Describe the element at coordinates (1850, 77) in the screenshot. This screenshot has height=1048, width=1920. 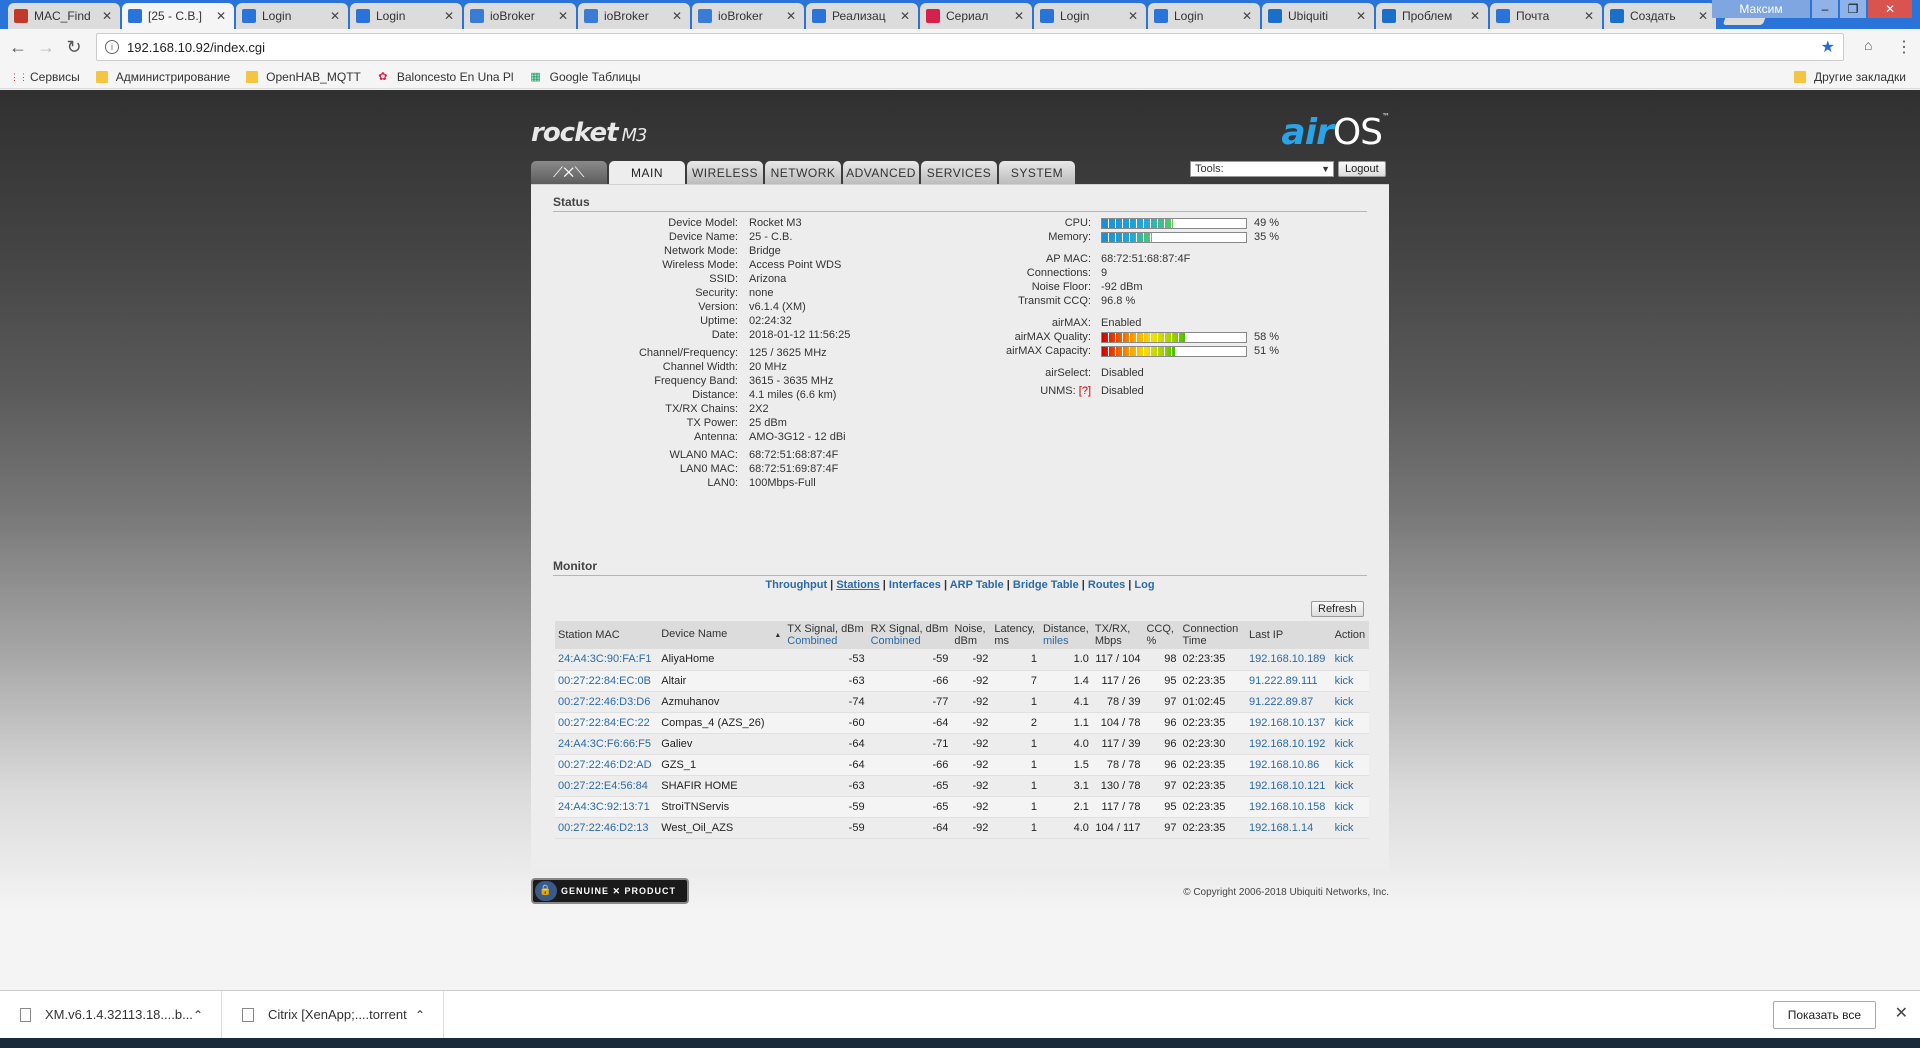
I see `other-bookmarks: Другие закладки` at that location.